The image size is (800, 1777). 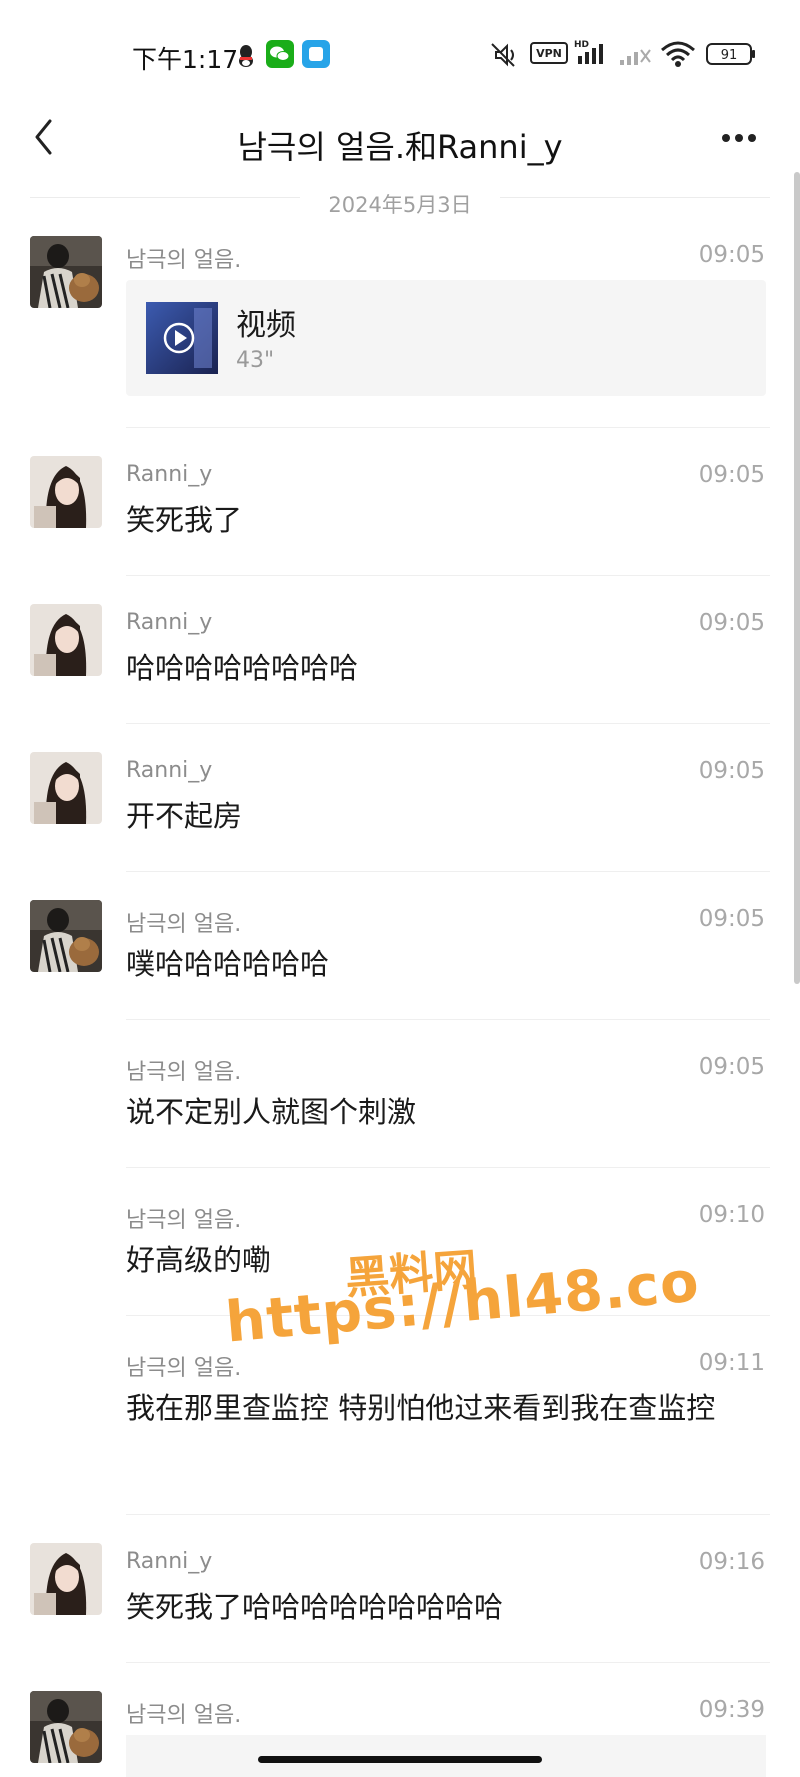 What do you see at coordinates (242, 668) in the screenshot?
I see `message-text: 哈哈哈哈哈哈哈哈` at bounding box center [242, 668].